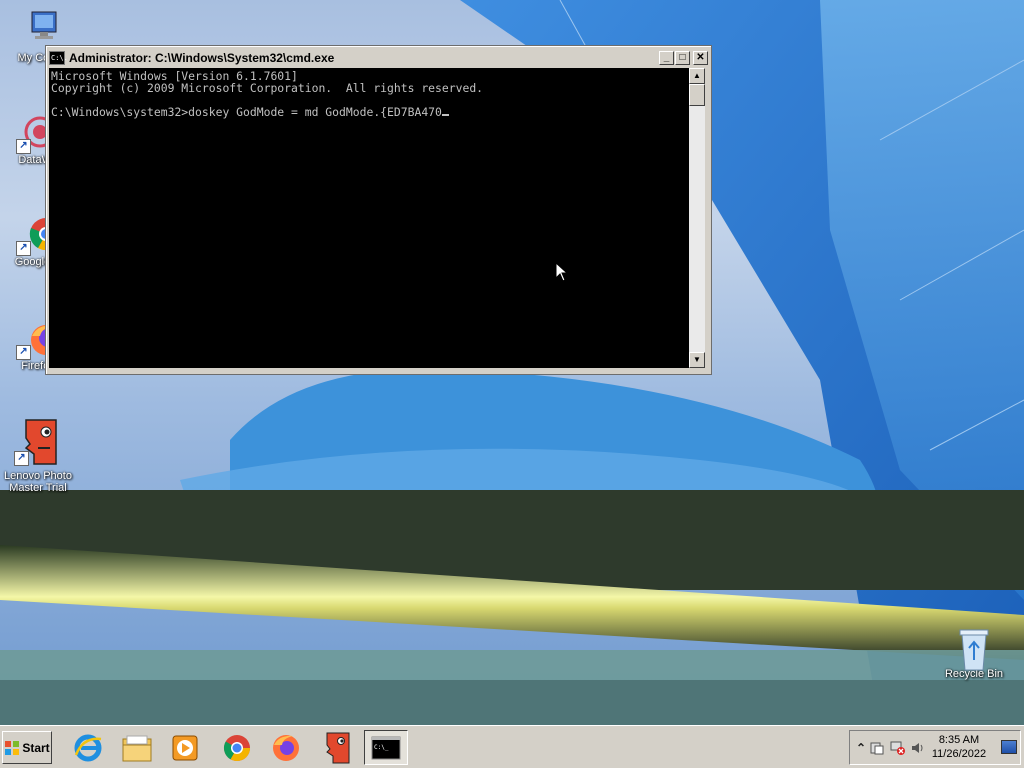 Image resolution: width=1024 pixels, height=768 pixels. Describe the element at coordinates (562, 272) in the screenshot. I see `mouse-pointer-icon` at that location.